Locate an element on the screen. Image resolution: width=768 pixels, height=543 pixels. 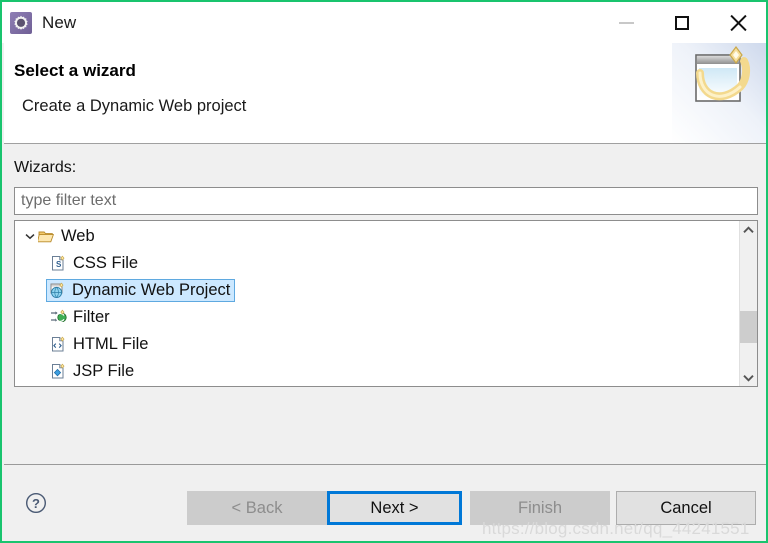
chevron-up-icon is located at coordinates (748, 229).